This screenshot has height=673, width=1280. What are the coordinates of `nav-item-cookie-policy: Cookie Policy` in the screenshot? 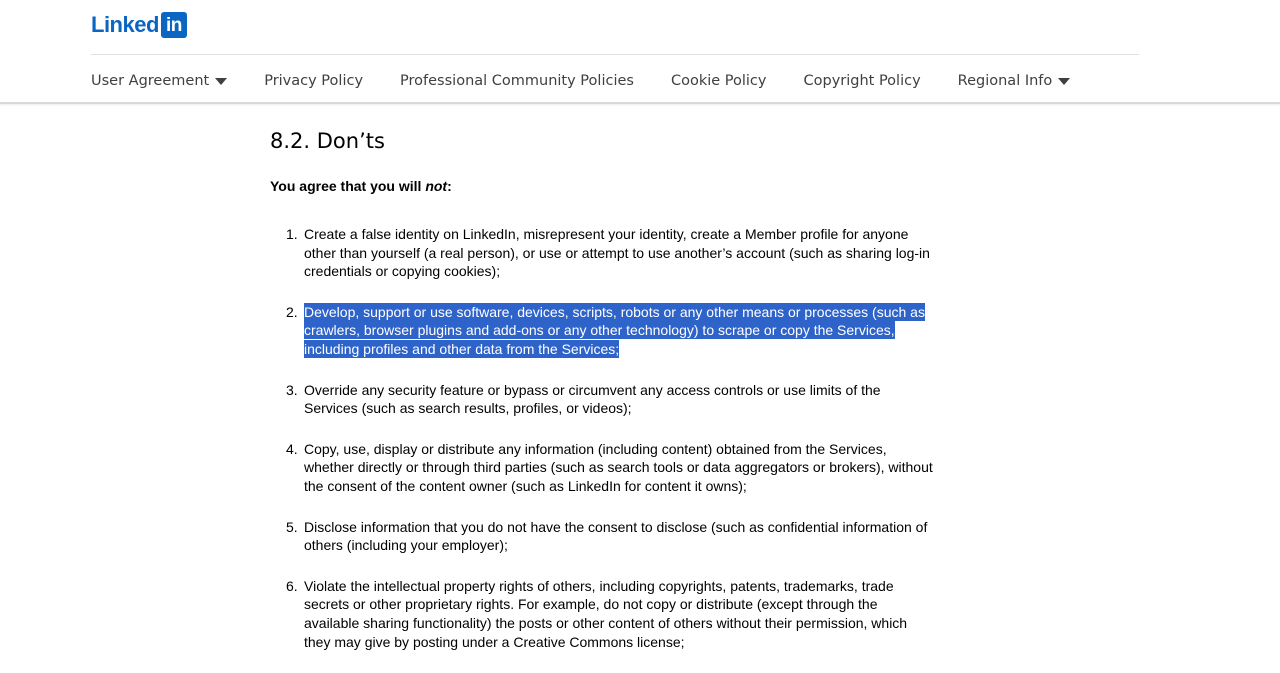 It's located at (719, 81).